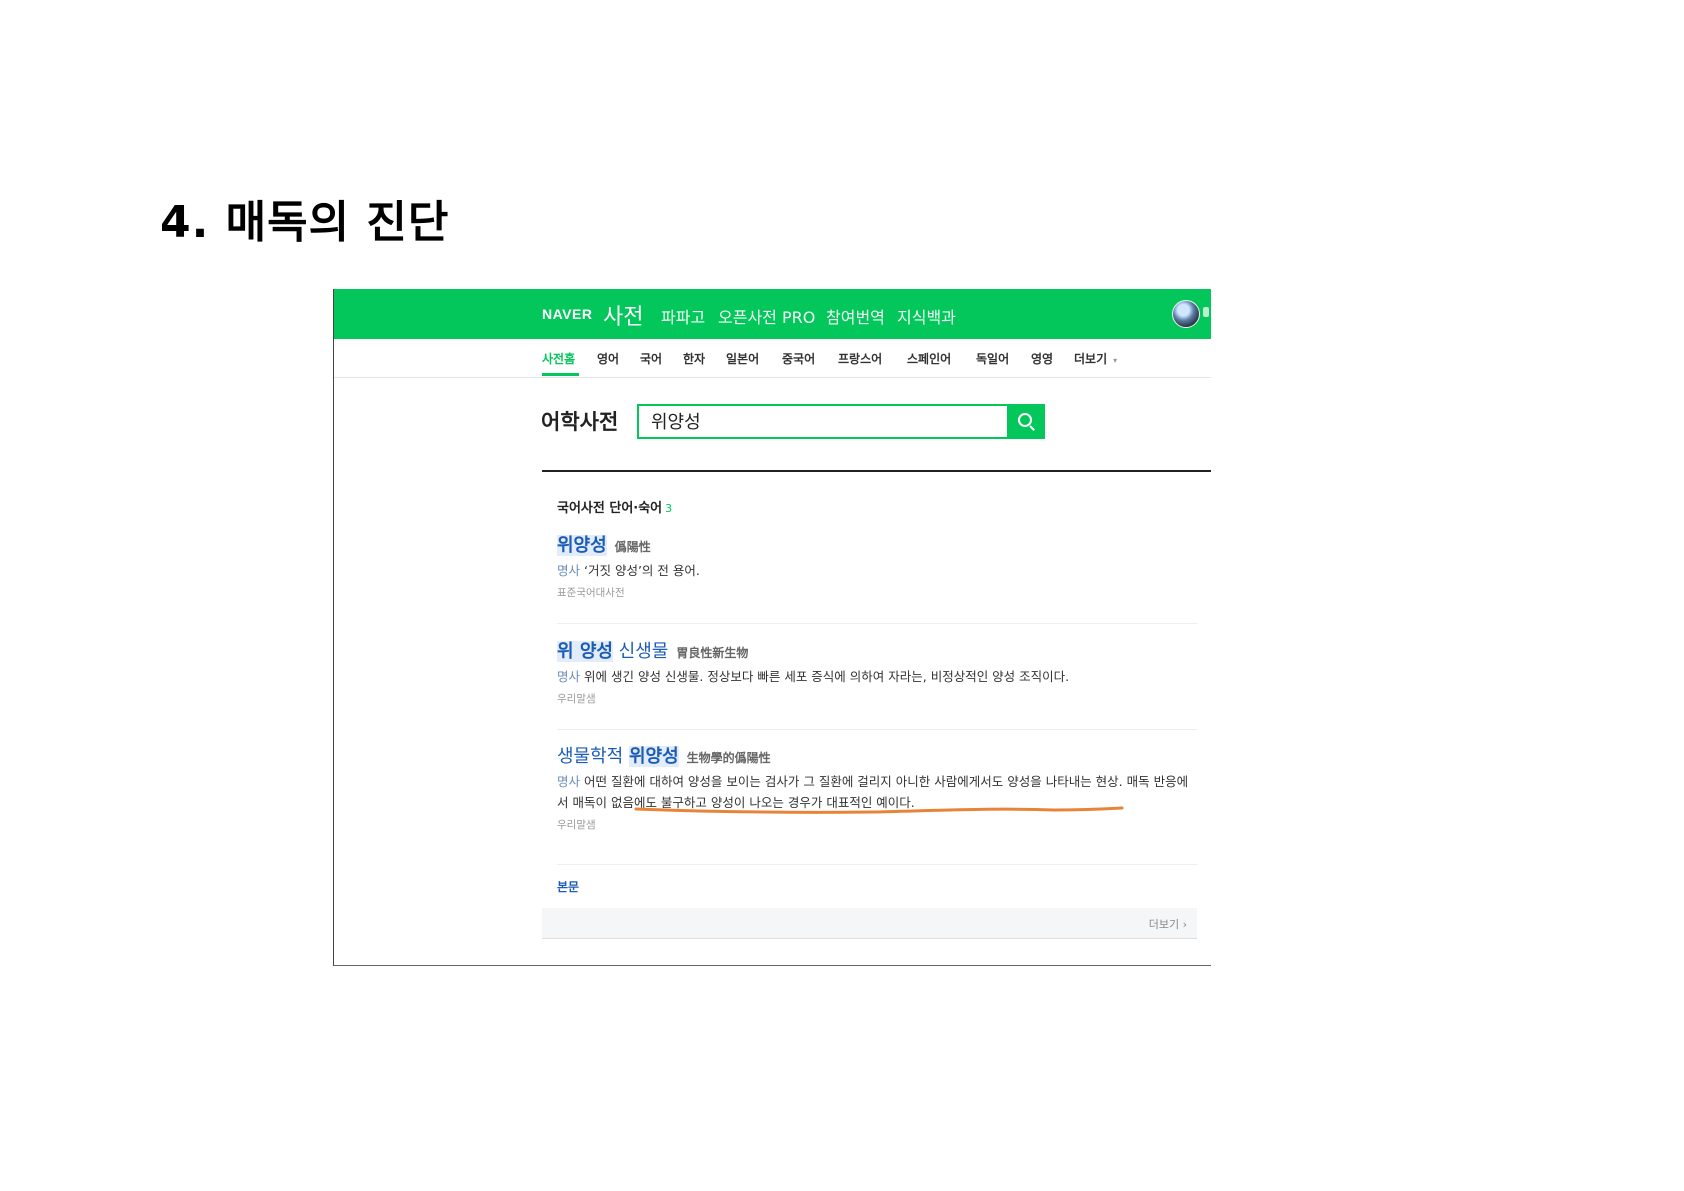 The height and width of the screenshot is (1191, 1684). Describe the element at coordinates (1091, 359) in the screenshot. I see `tab-more-label: 더보기` at that location.